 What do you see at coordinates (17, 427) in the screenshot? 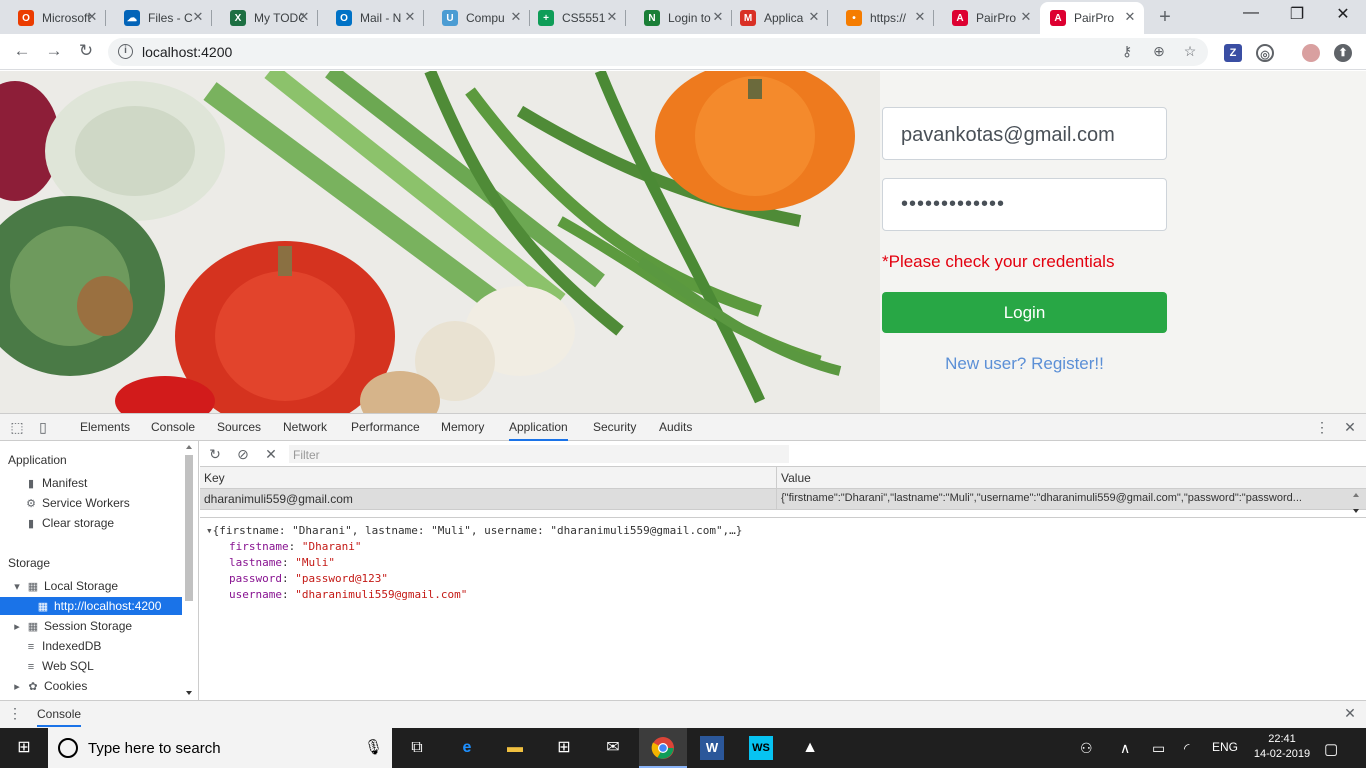
I see `inspect-element-icon: ⬚` at bounding box center [17, 427].